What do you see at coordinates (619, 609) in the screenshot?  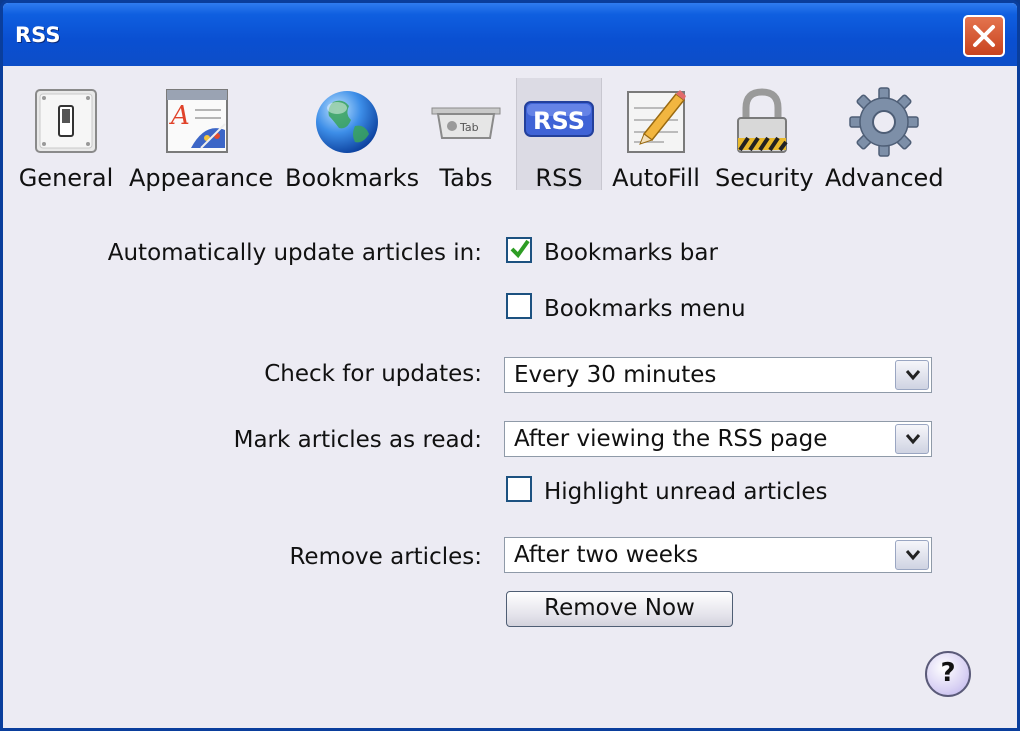 I see `remove-now-button: Remove Now` at bounding box center [619, 609].